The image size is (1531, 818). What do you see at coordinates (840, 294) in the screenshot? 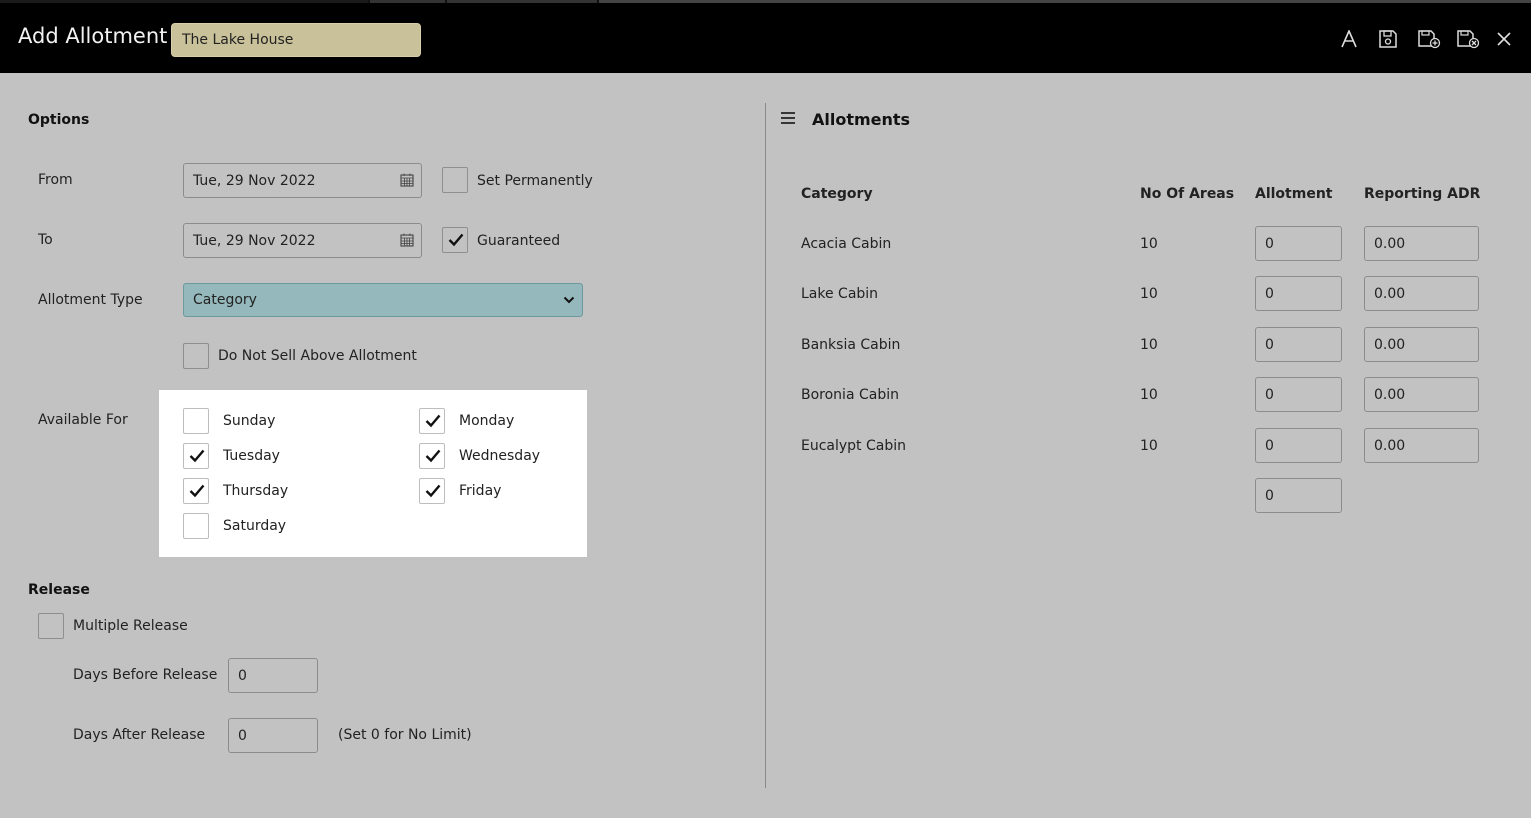
I see `category-cell: Lake Cabin` at bounding box center [840, 294].